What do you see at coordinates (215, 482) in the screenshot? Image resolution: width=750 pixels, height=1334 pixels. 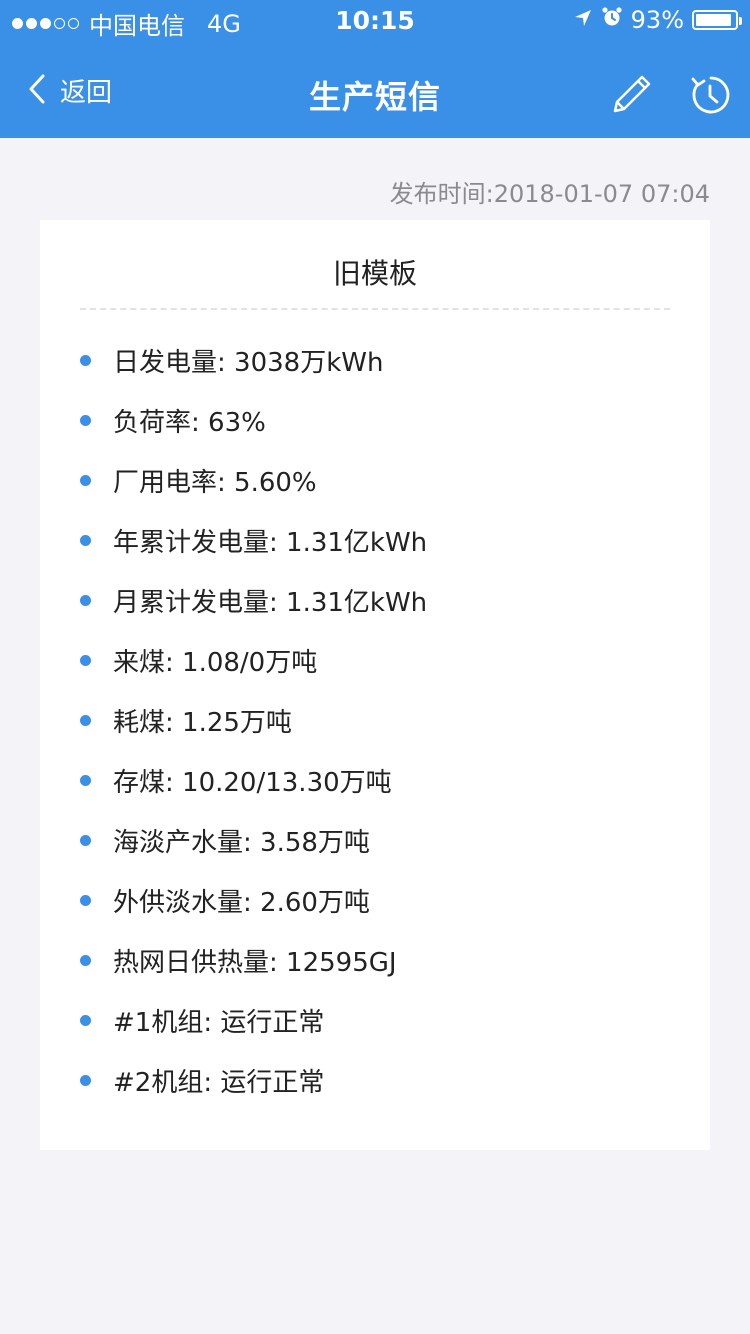 I see `list-item-text: 厂用电率: 5.60%` at bounding box center [215, 482].